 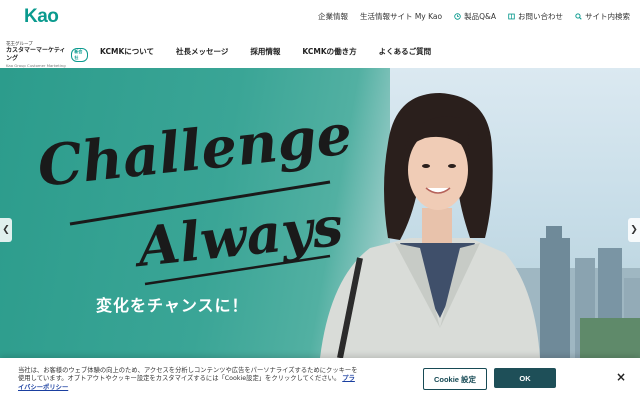 I want to click on nav-item-work-style: KCMKの働き方, so click(x=329, y=51).